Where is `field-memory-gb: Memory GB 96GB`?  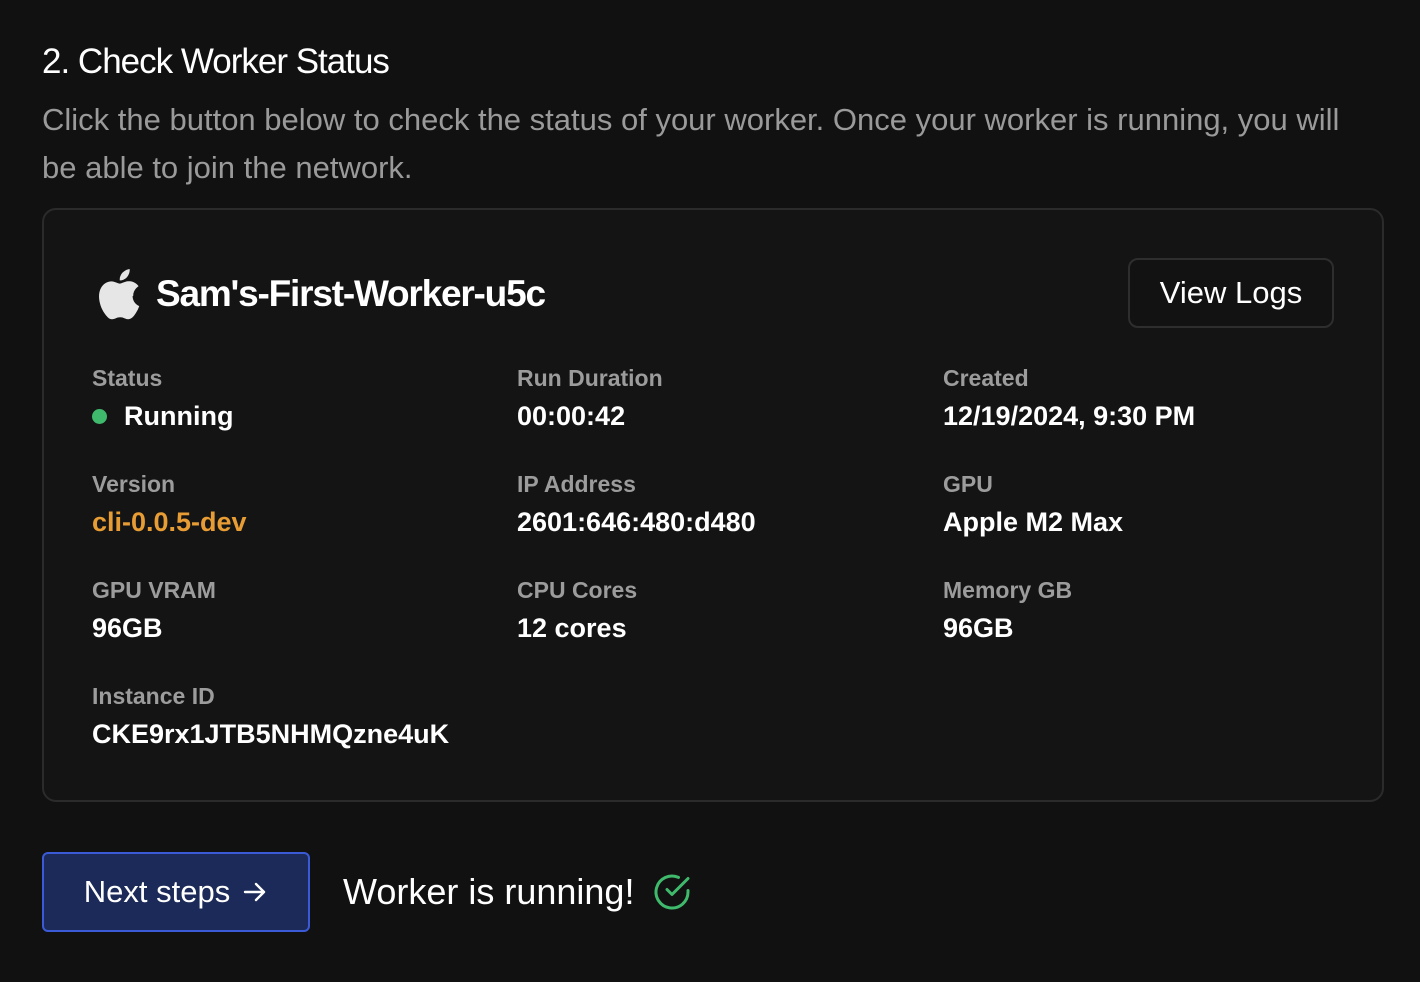 field-memory-gb: Memory GB 96GB is located at coordinates (1007, 610).